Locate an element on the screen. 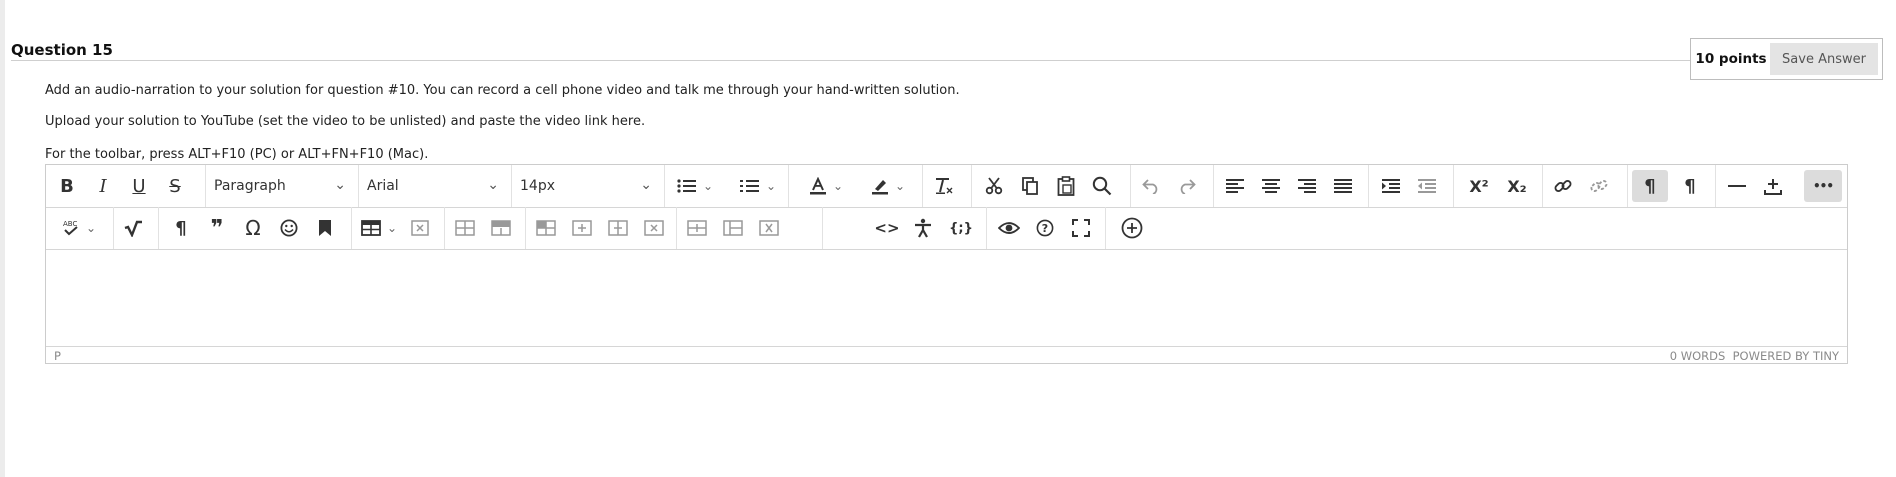 This screenshot has height=477, width=1896. fullscreen-icon is located at coordinates (1081, 228).